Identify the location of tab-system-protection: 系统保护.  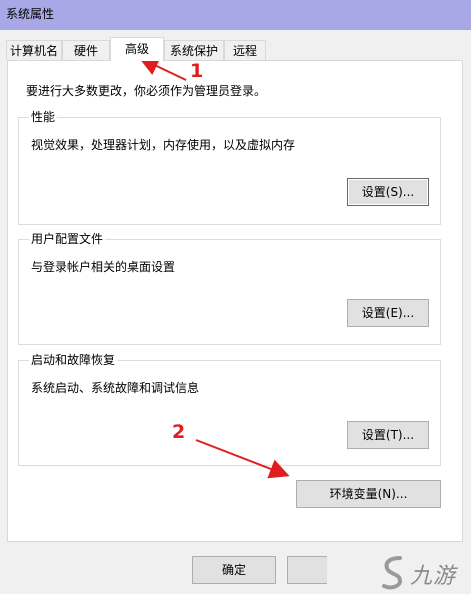
(194, 50).